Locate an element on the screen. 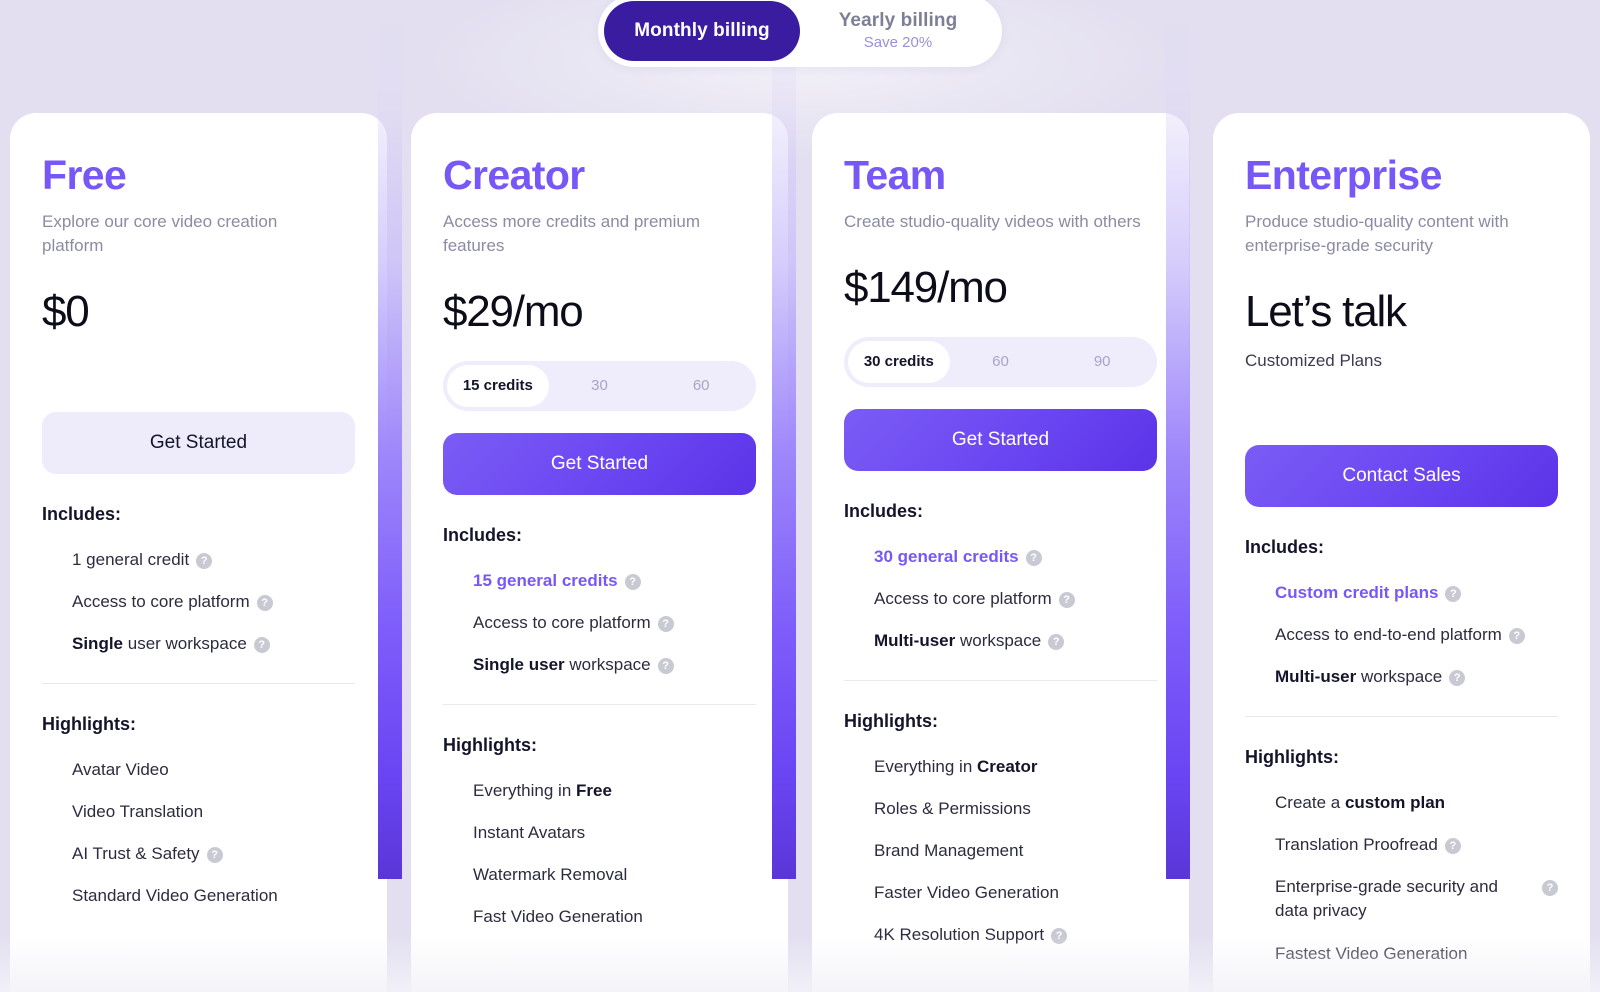 The height and width of the screenshot is (992, 1600). feature-label: Fastest Video Generation is located at coordinates (1371, 953).